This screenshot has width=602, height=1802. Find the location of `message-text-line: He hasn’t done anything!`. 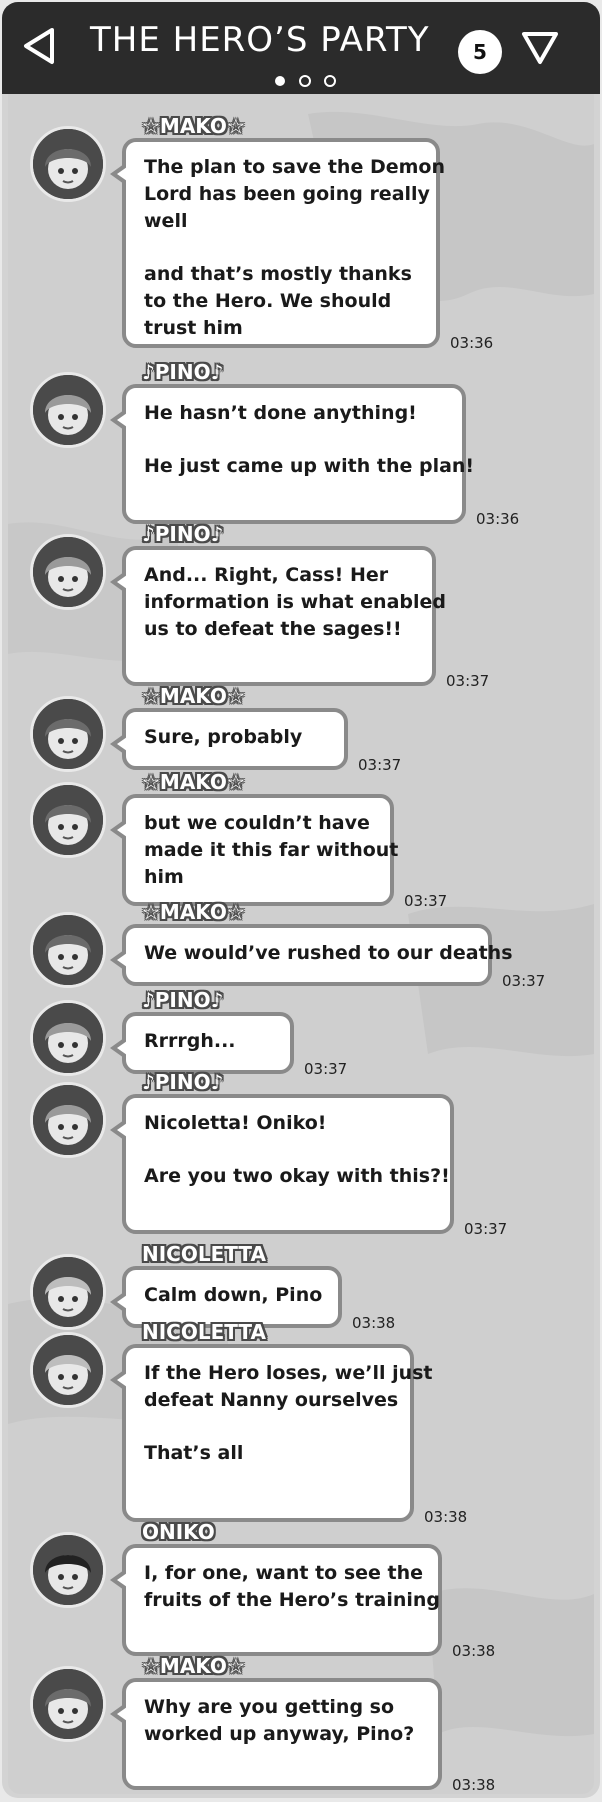

message-text-line: He hasn’t done anything! is located at coordinates (280, 413).